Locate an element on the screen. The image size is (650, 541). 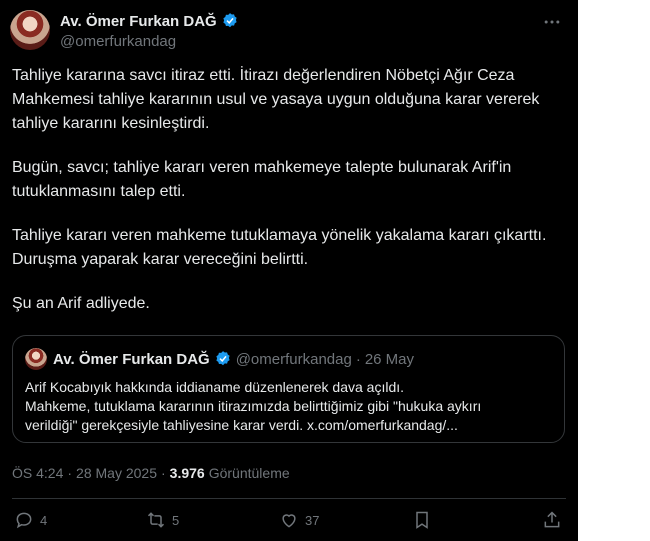
bookmark-button is located at coordinates (422, 520).